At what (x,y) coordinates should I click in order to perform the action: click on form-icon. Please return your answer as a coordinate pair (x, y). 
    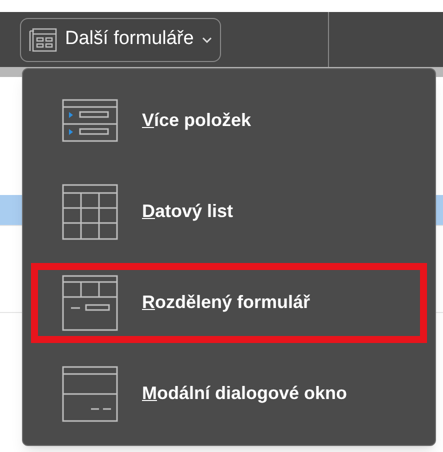
    Looking at the image, I should click on (43, 39).